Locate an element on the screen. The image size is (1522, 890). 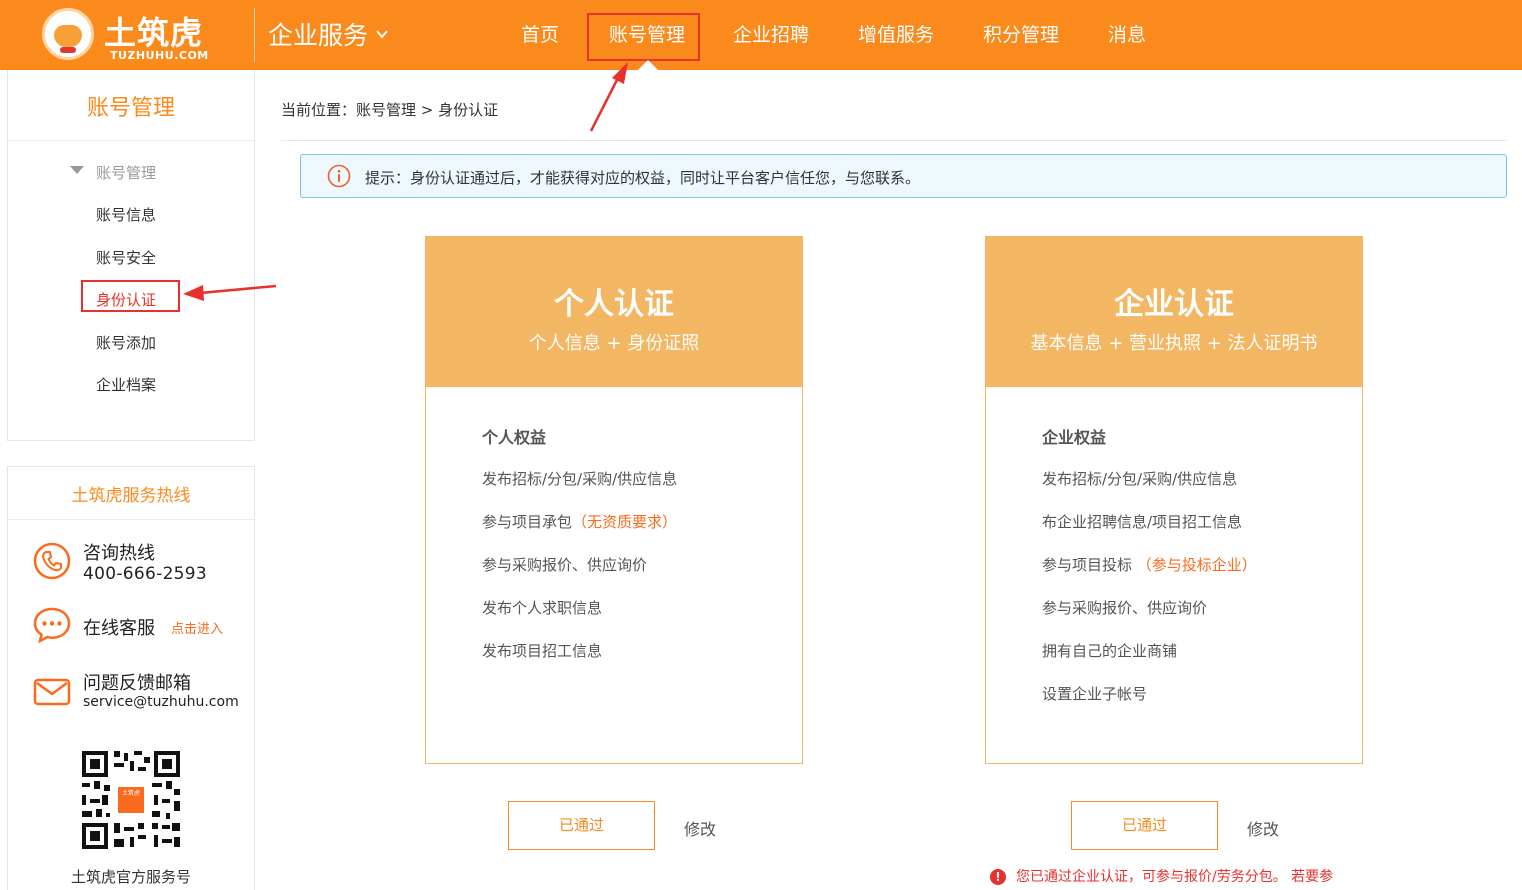
list-item: 参与项目投标 （参与投标企业） is located at coordinates (1149, 565).